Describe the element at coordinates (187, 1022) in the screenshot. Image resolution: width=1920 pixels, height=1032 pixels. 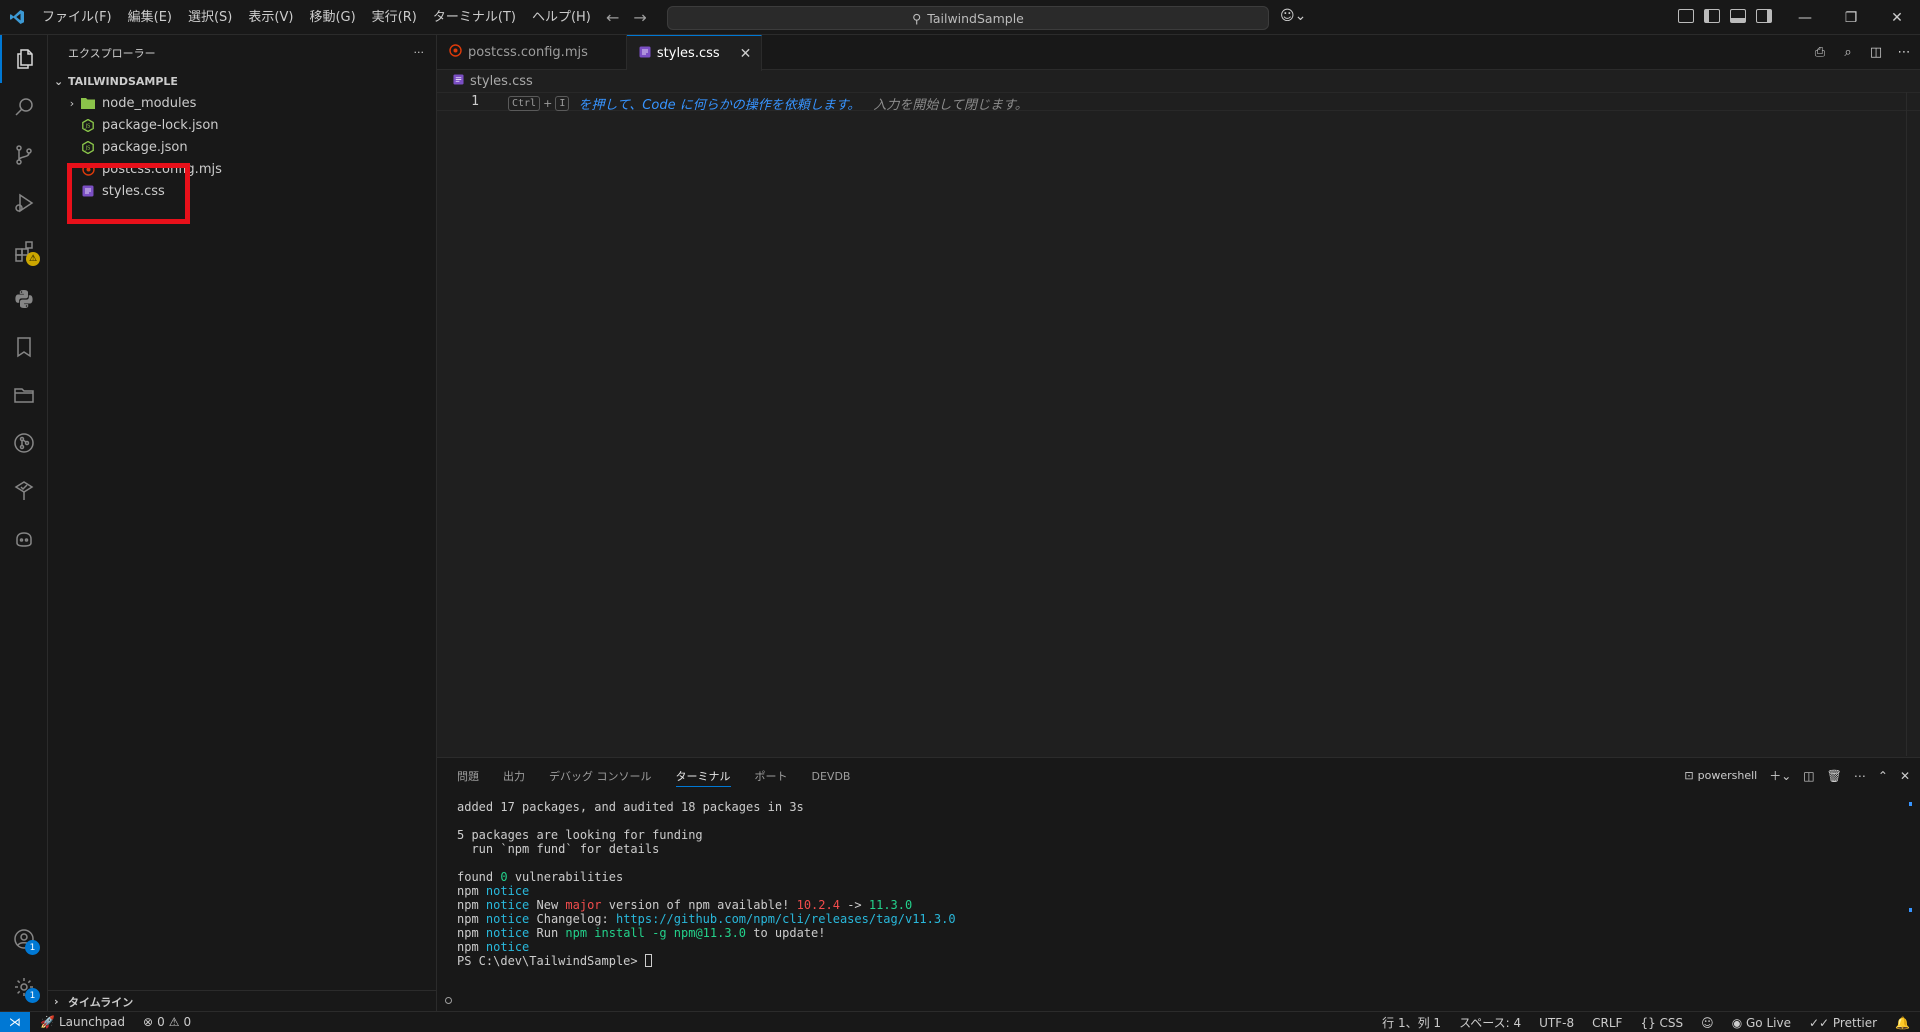
I see `warning-count: 0` at that location.